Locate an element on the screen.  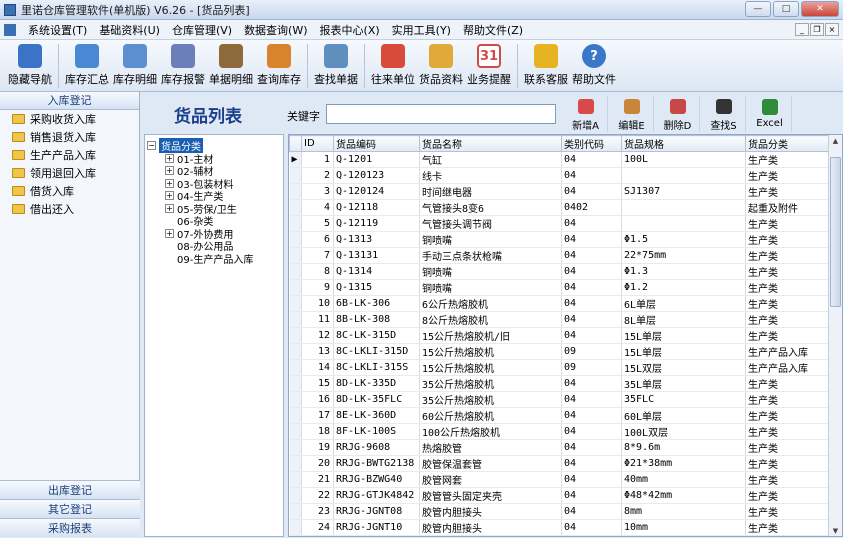
table-row: 8 Q-1314 铜喷嘴 04 Φ1.3 生产类 is located at coordinates (560, 271).